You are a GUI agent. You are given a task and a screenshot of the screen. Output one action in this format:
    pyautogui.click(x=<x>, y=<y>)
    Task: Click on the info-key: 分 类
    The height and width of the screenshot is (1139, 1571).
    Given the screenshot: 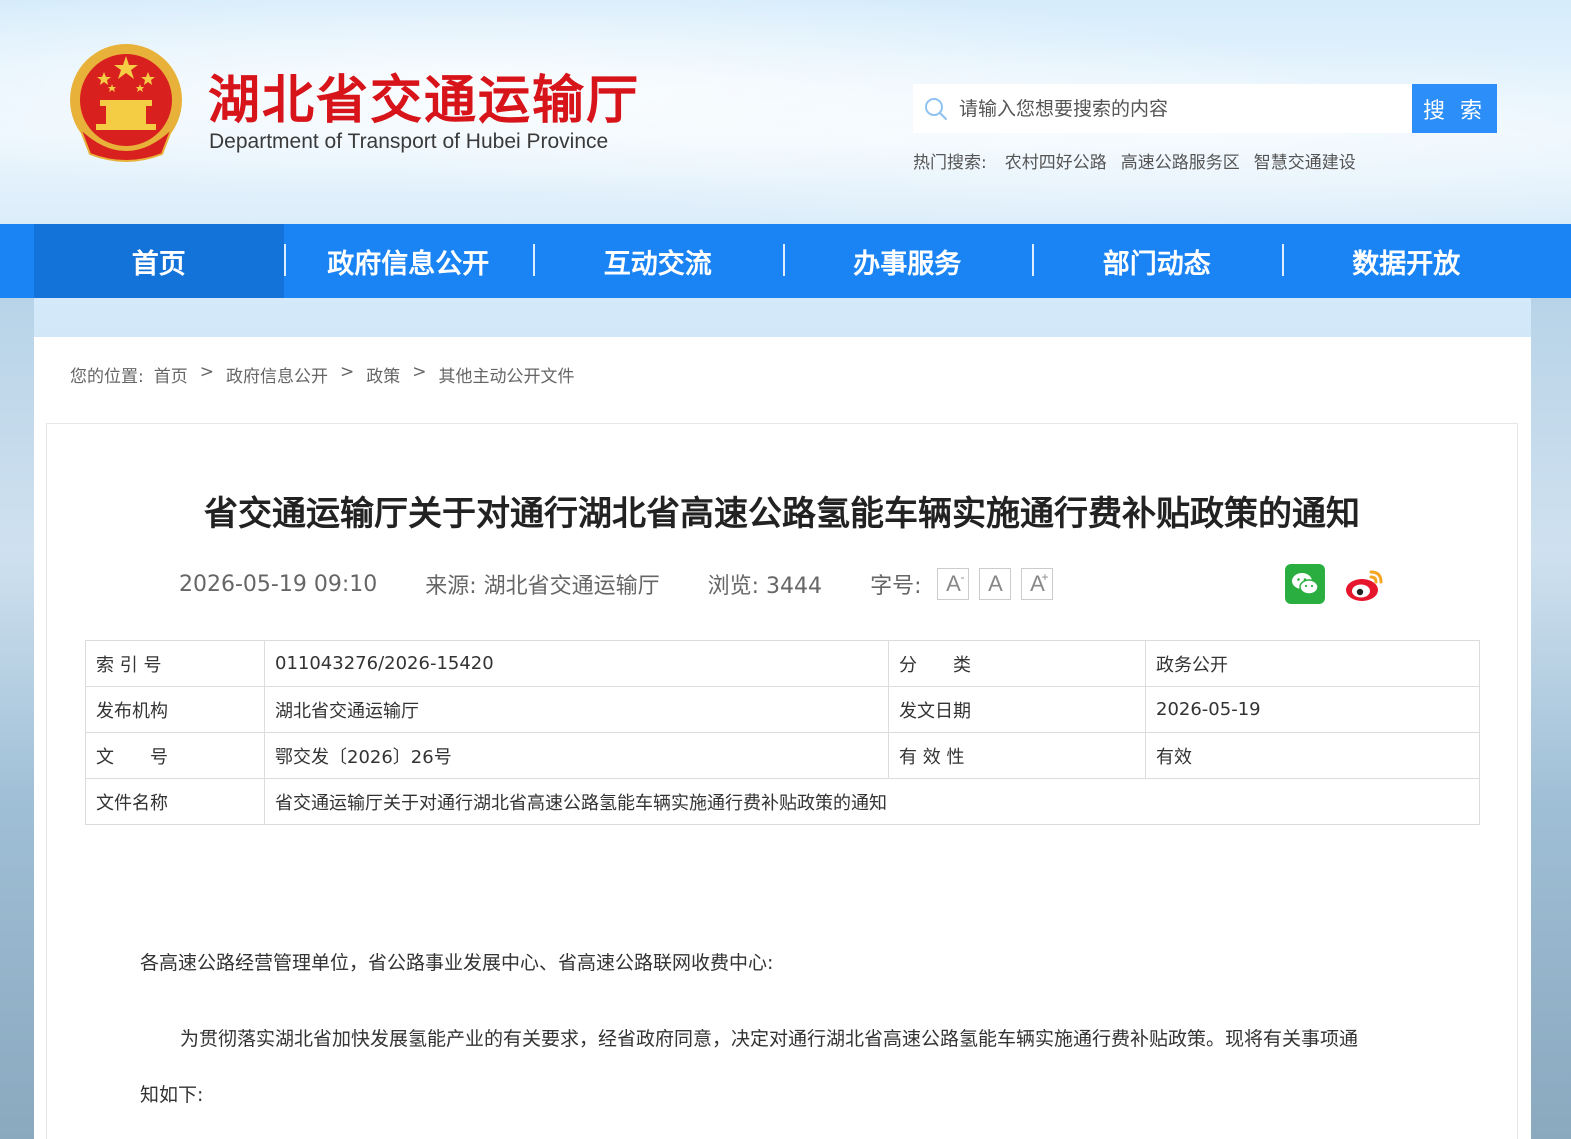 What is the action you would take?
    pyautogui.click(x=1017, y=663)
    